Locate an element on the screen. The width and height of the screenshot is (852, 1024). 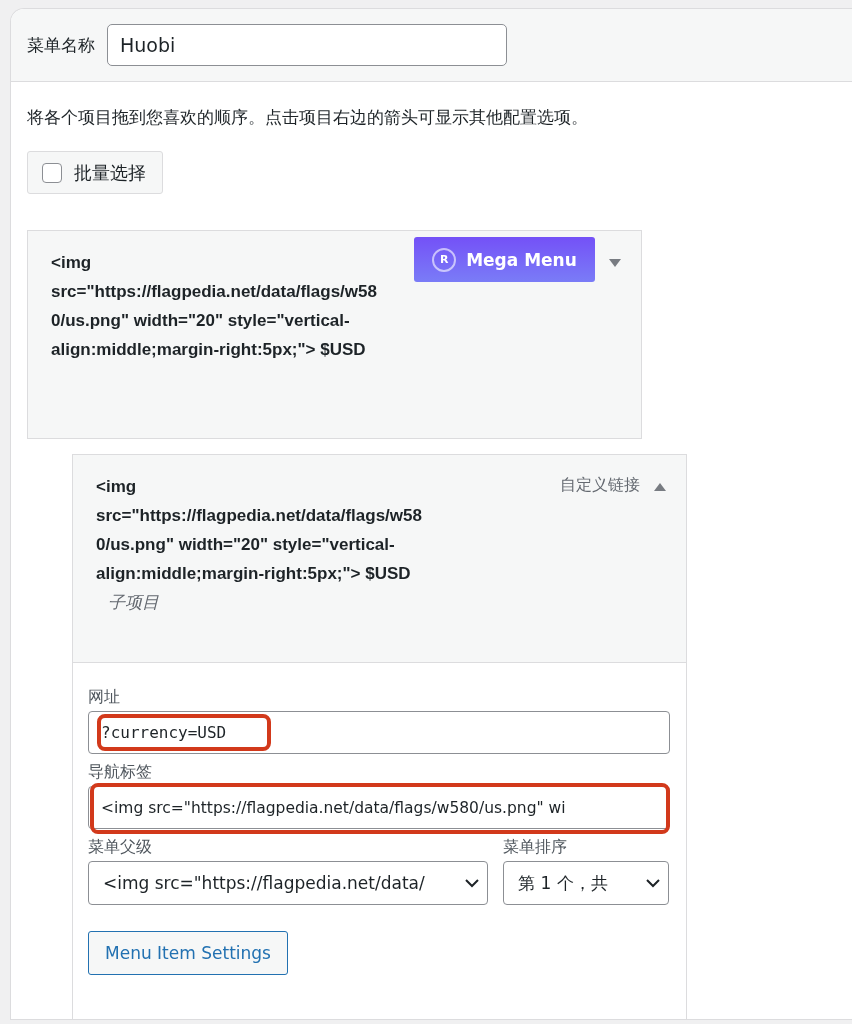
url-field: ?currency=USD is located at coordinates (379, 732).